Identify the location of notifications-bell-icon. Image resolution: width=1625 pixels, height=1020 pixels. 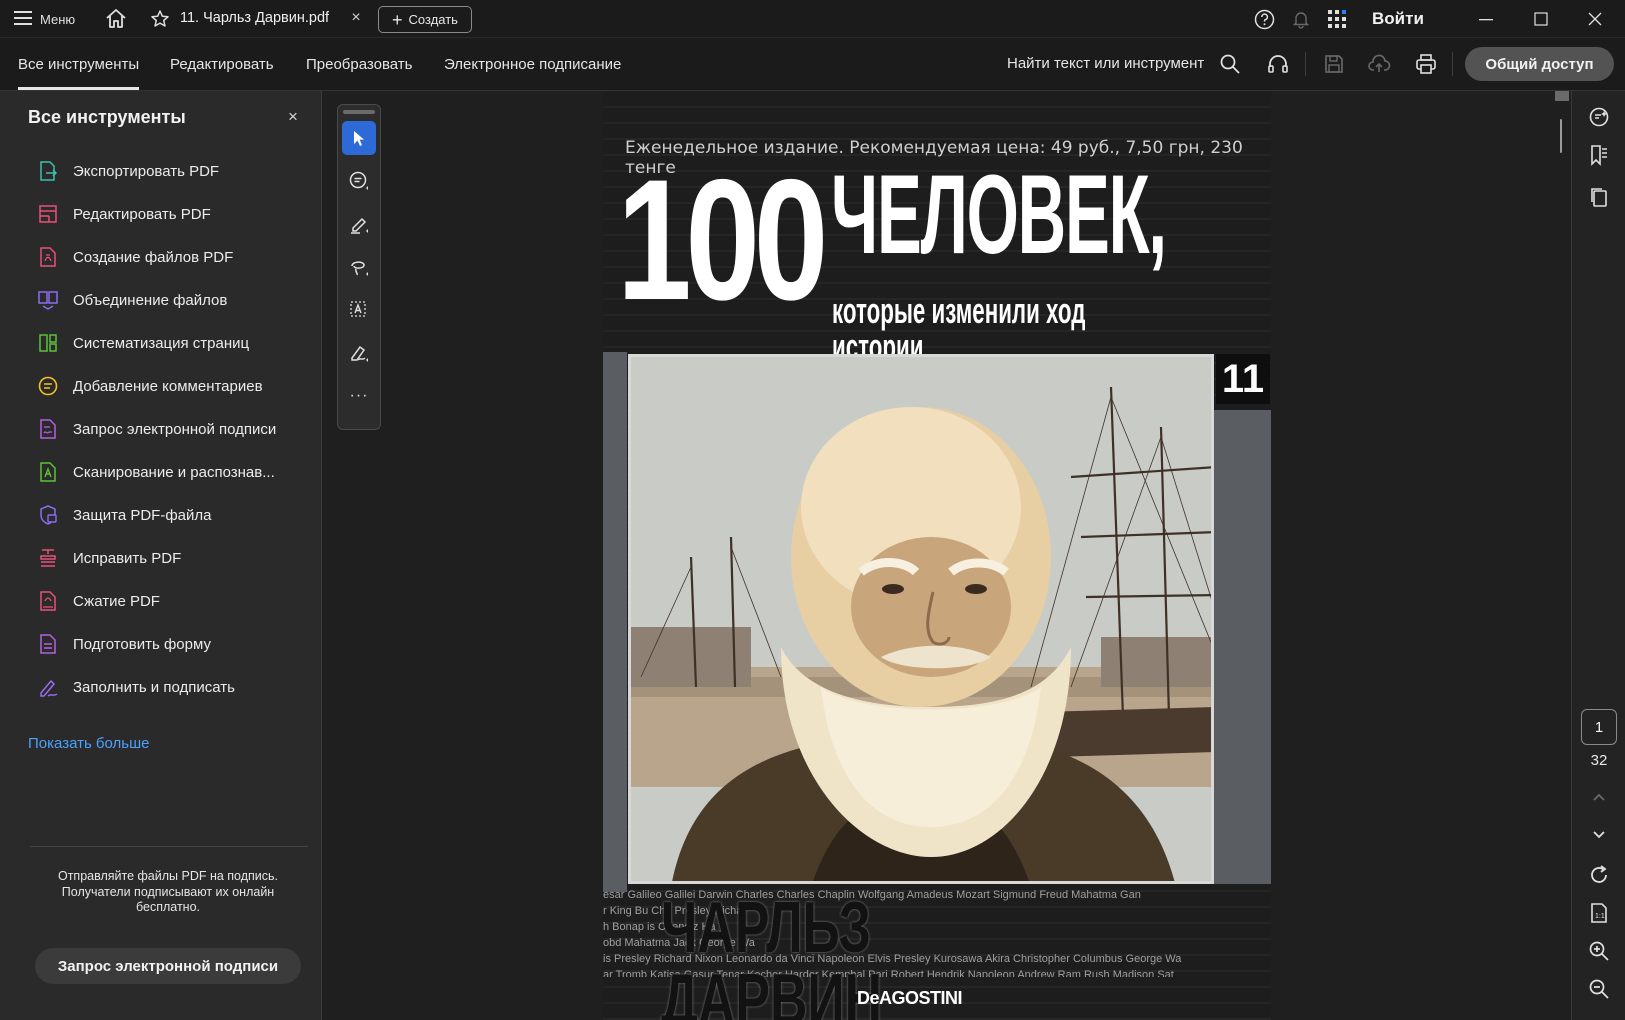
(1301, 19).